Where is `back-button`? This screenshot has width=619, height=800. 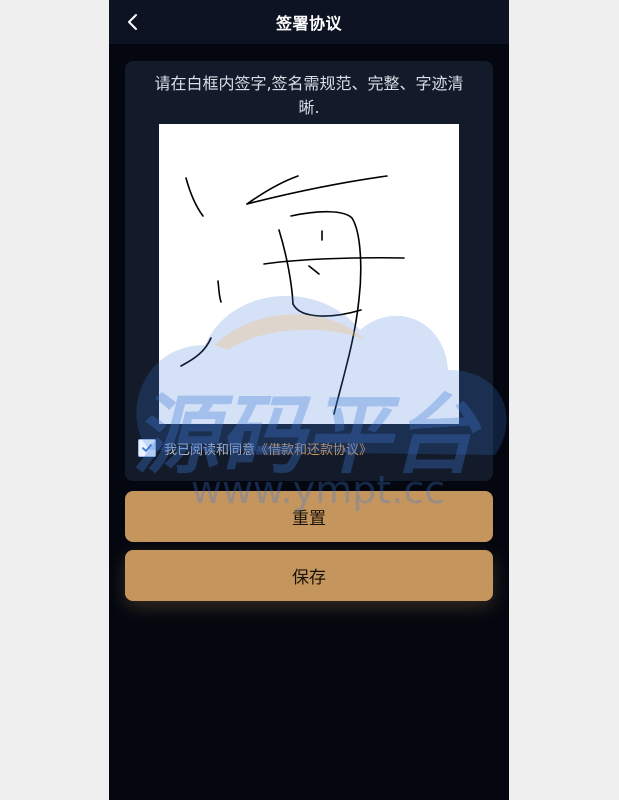 back-button is located at coordinates (133, 22).